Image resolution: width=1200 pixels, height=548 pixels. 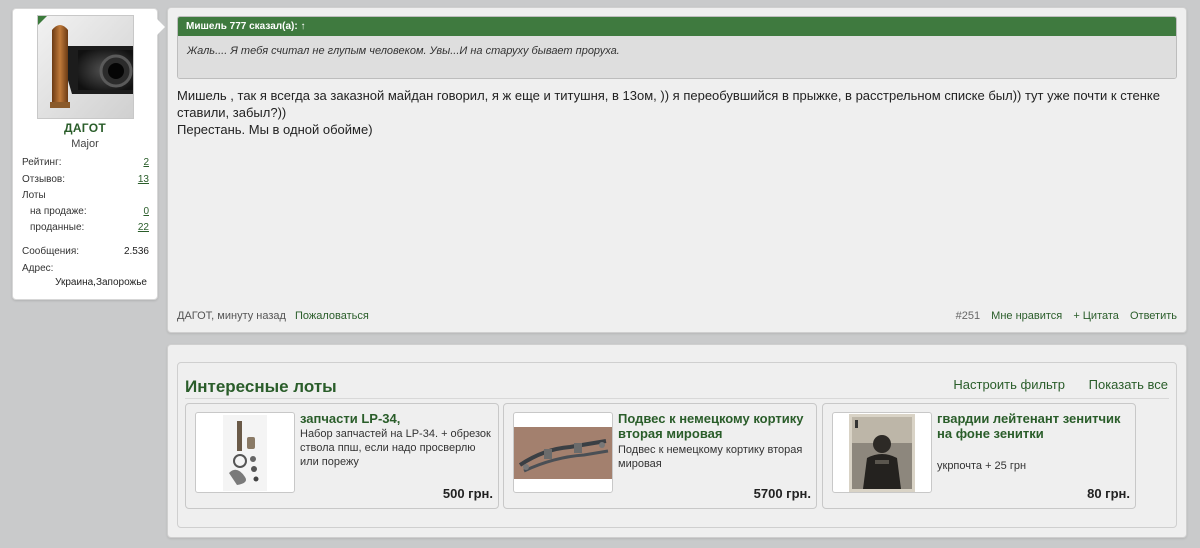 What do you see at coordinates (1128, 384) in the screenshot?
I see `show-all-link: Показать все` at bounding box center [1128, 384].